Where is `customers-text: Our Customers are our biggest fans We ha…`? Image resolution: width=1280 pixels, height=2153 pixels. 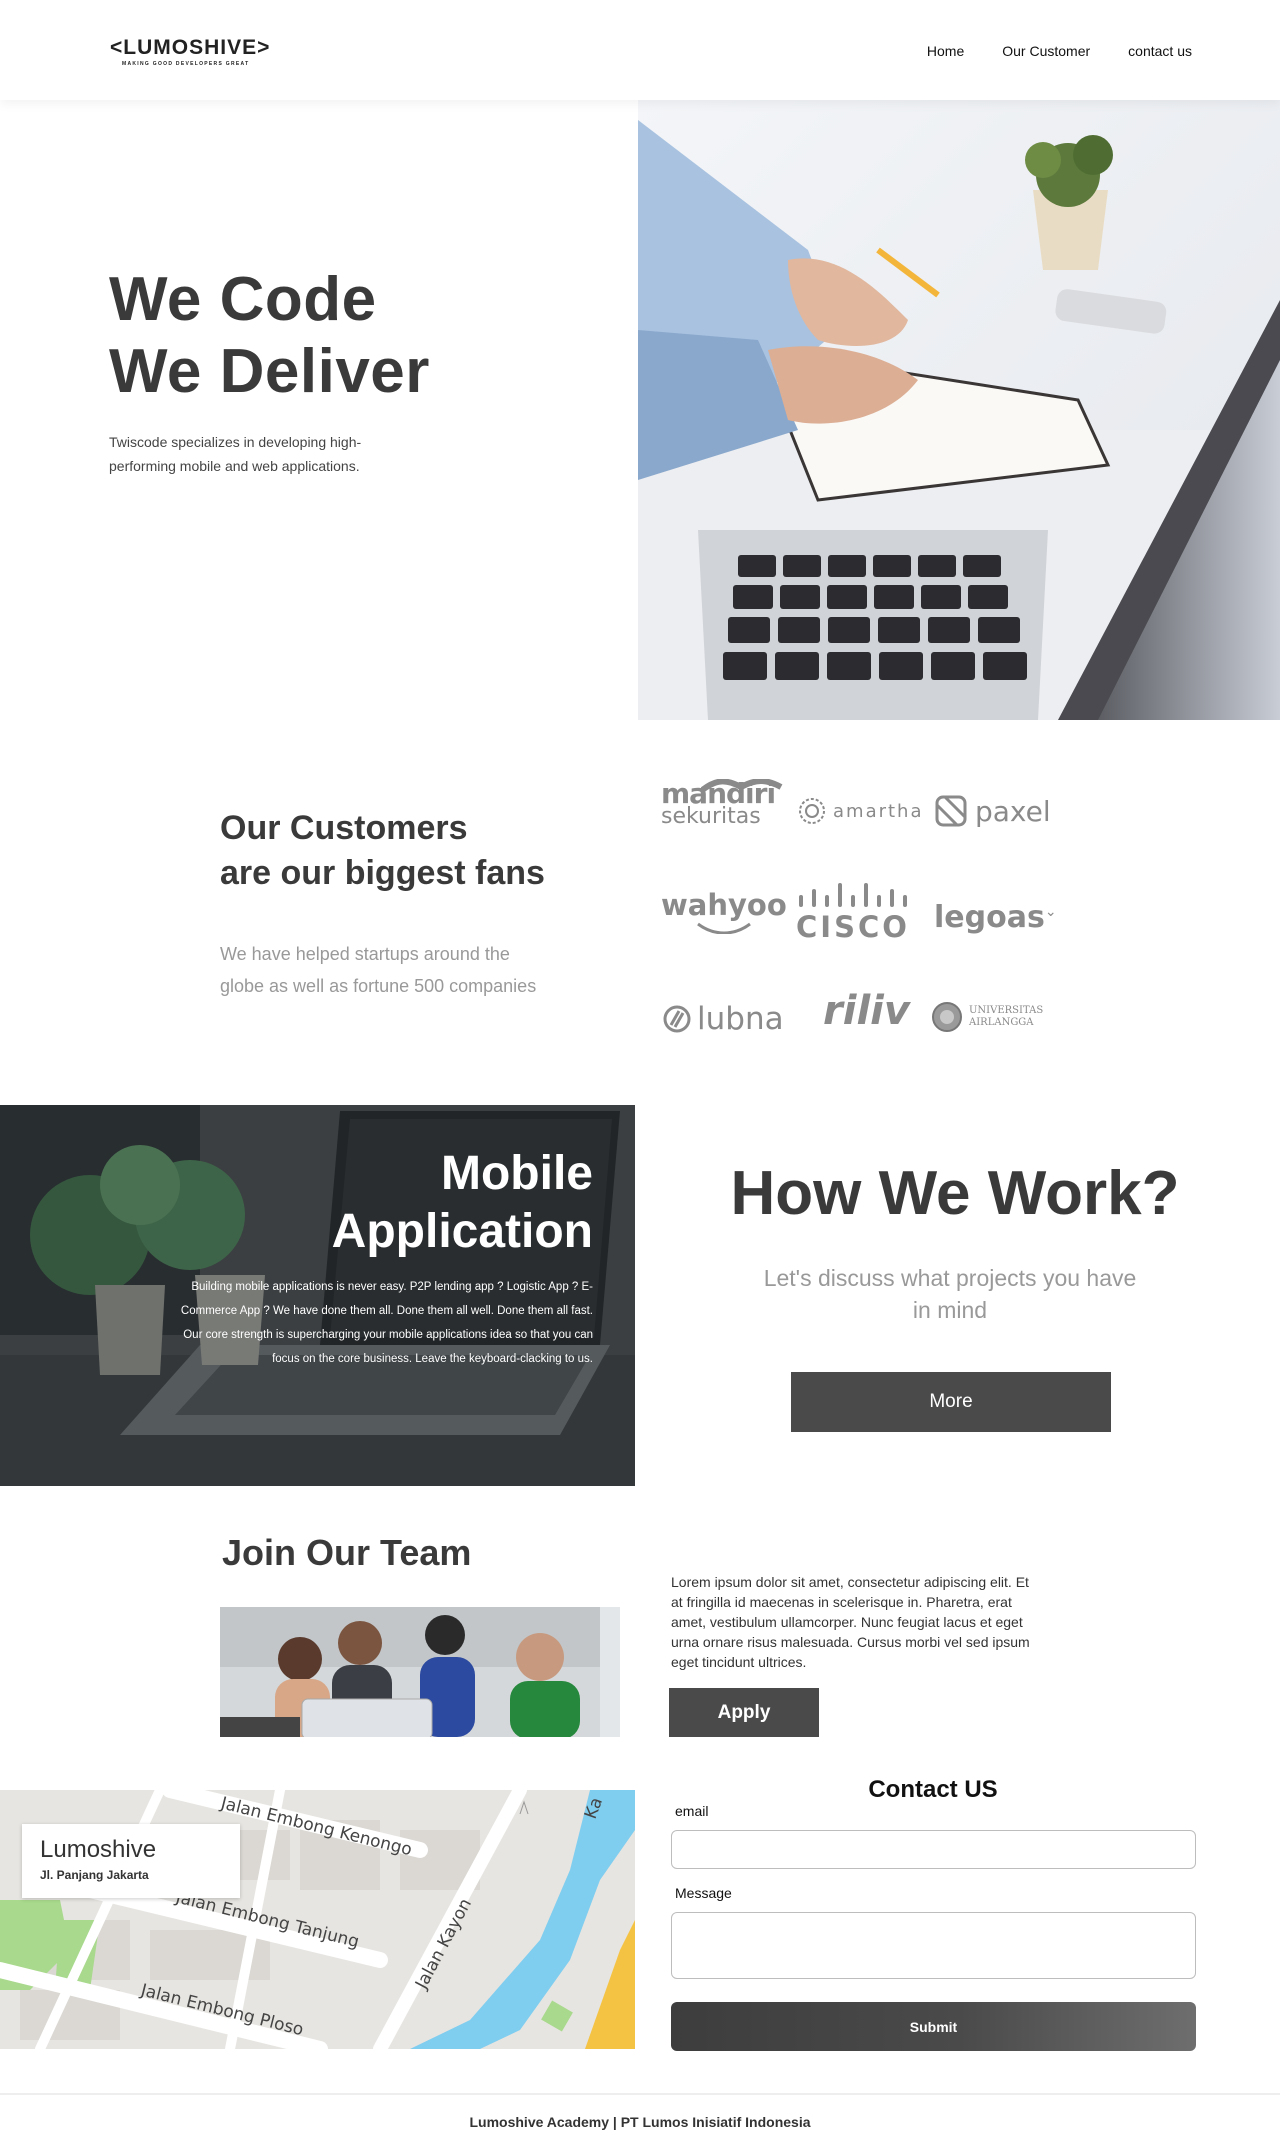 customers-text: Our Customers are our biggest fans We ha… is located at coordinates (430, 904).